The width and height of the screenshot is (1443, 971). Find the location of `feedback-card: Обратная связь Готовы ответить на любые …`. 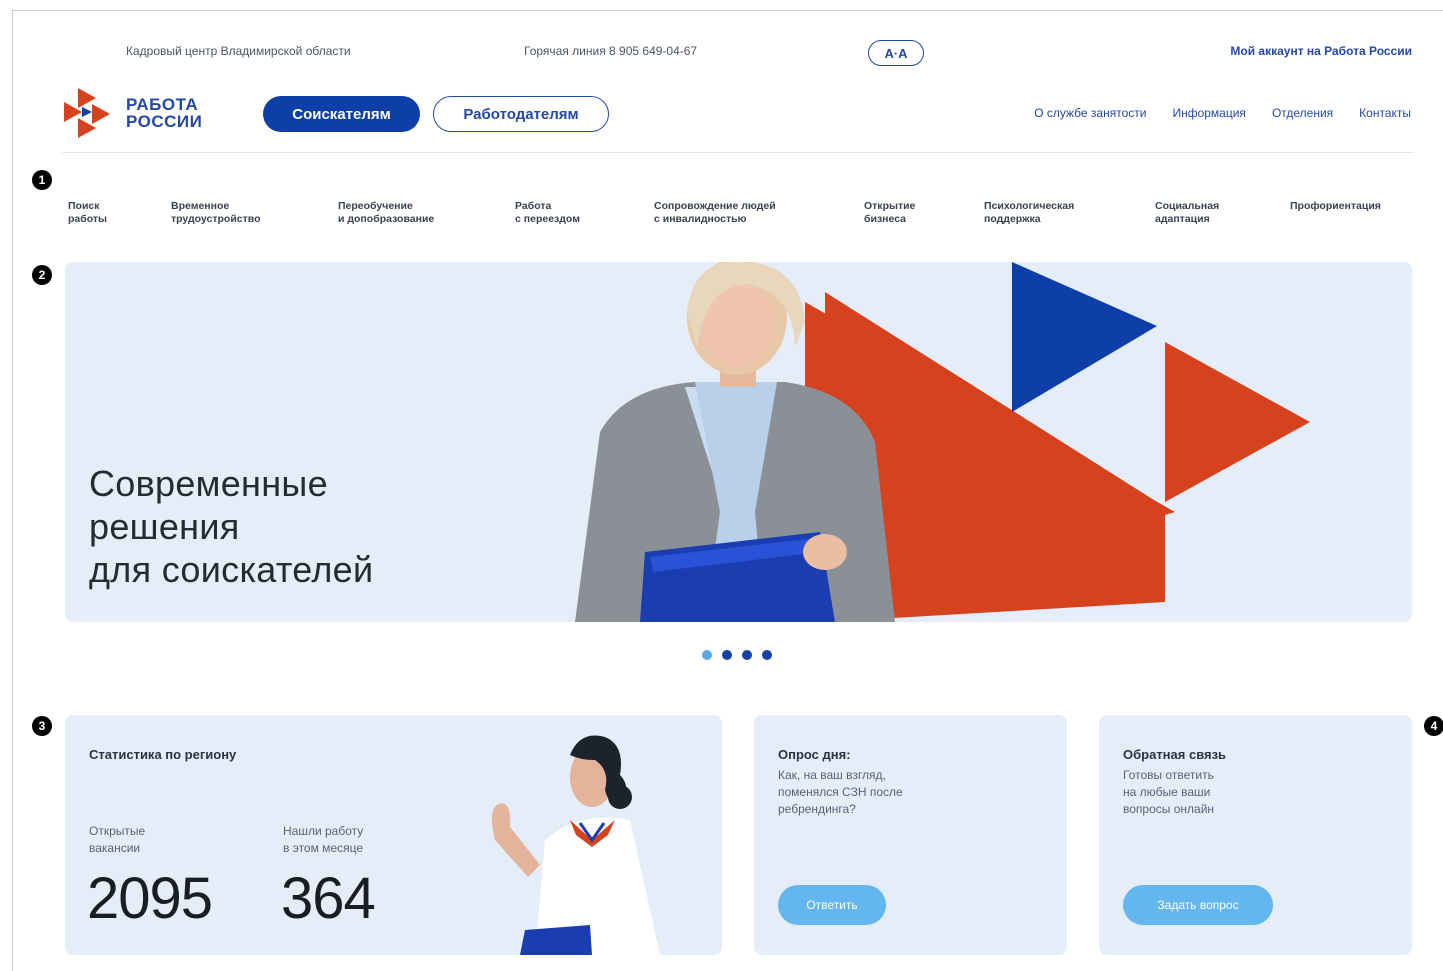

feedback-card: Обратная связь Готовы ответить на любые … is located at coordinates (1255, 835).